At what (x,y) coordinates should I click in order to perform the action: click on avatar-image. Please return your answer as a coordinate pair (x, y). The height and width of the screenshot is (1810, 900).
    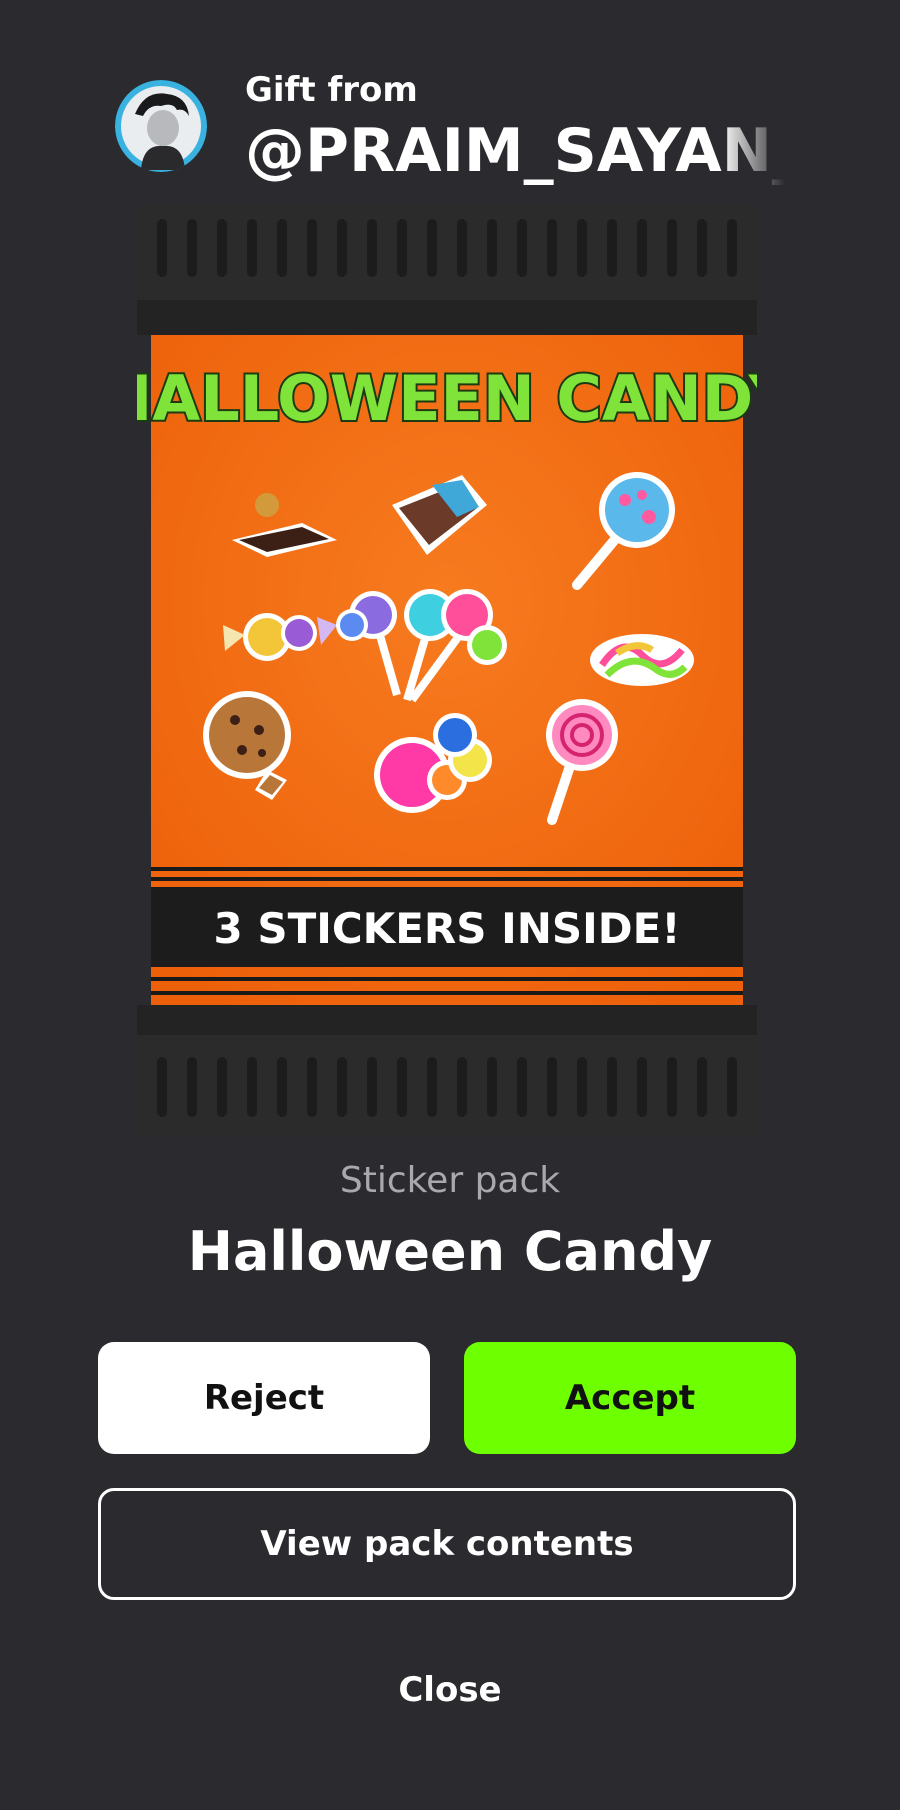
    Looking at the image, I should click on (161, 126).